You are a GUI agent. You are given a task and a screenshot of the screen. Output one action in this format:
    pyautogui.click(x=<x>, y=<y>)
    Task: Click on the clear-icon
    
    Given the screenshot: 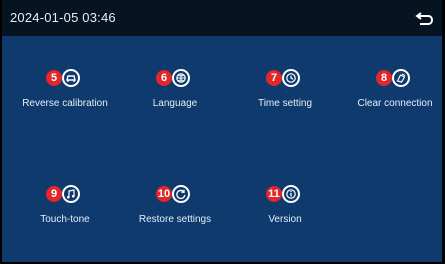 What is the action you would take?
    pyautogui.click(x=401, y=78)
    